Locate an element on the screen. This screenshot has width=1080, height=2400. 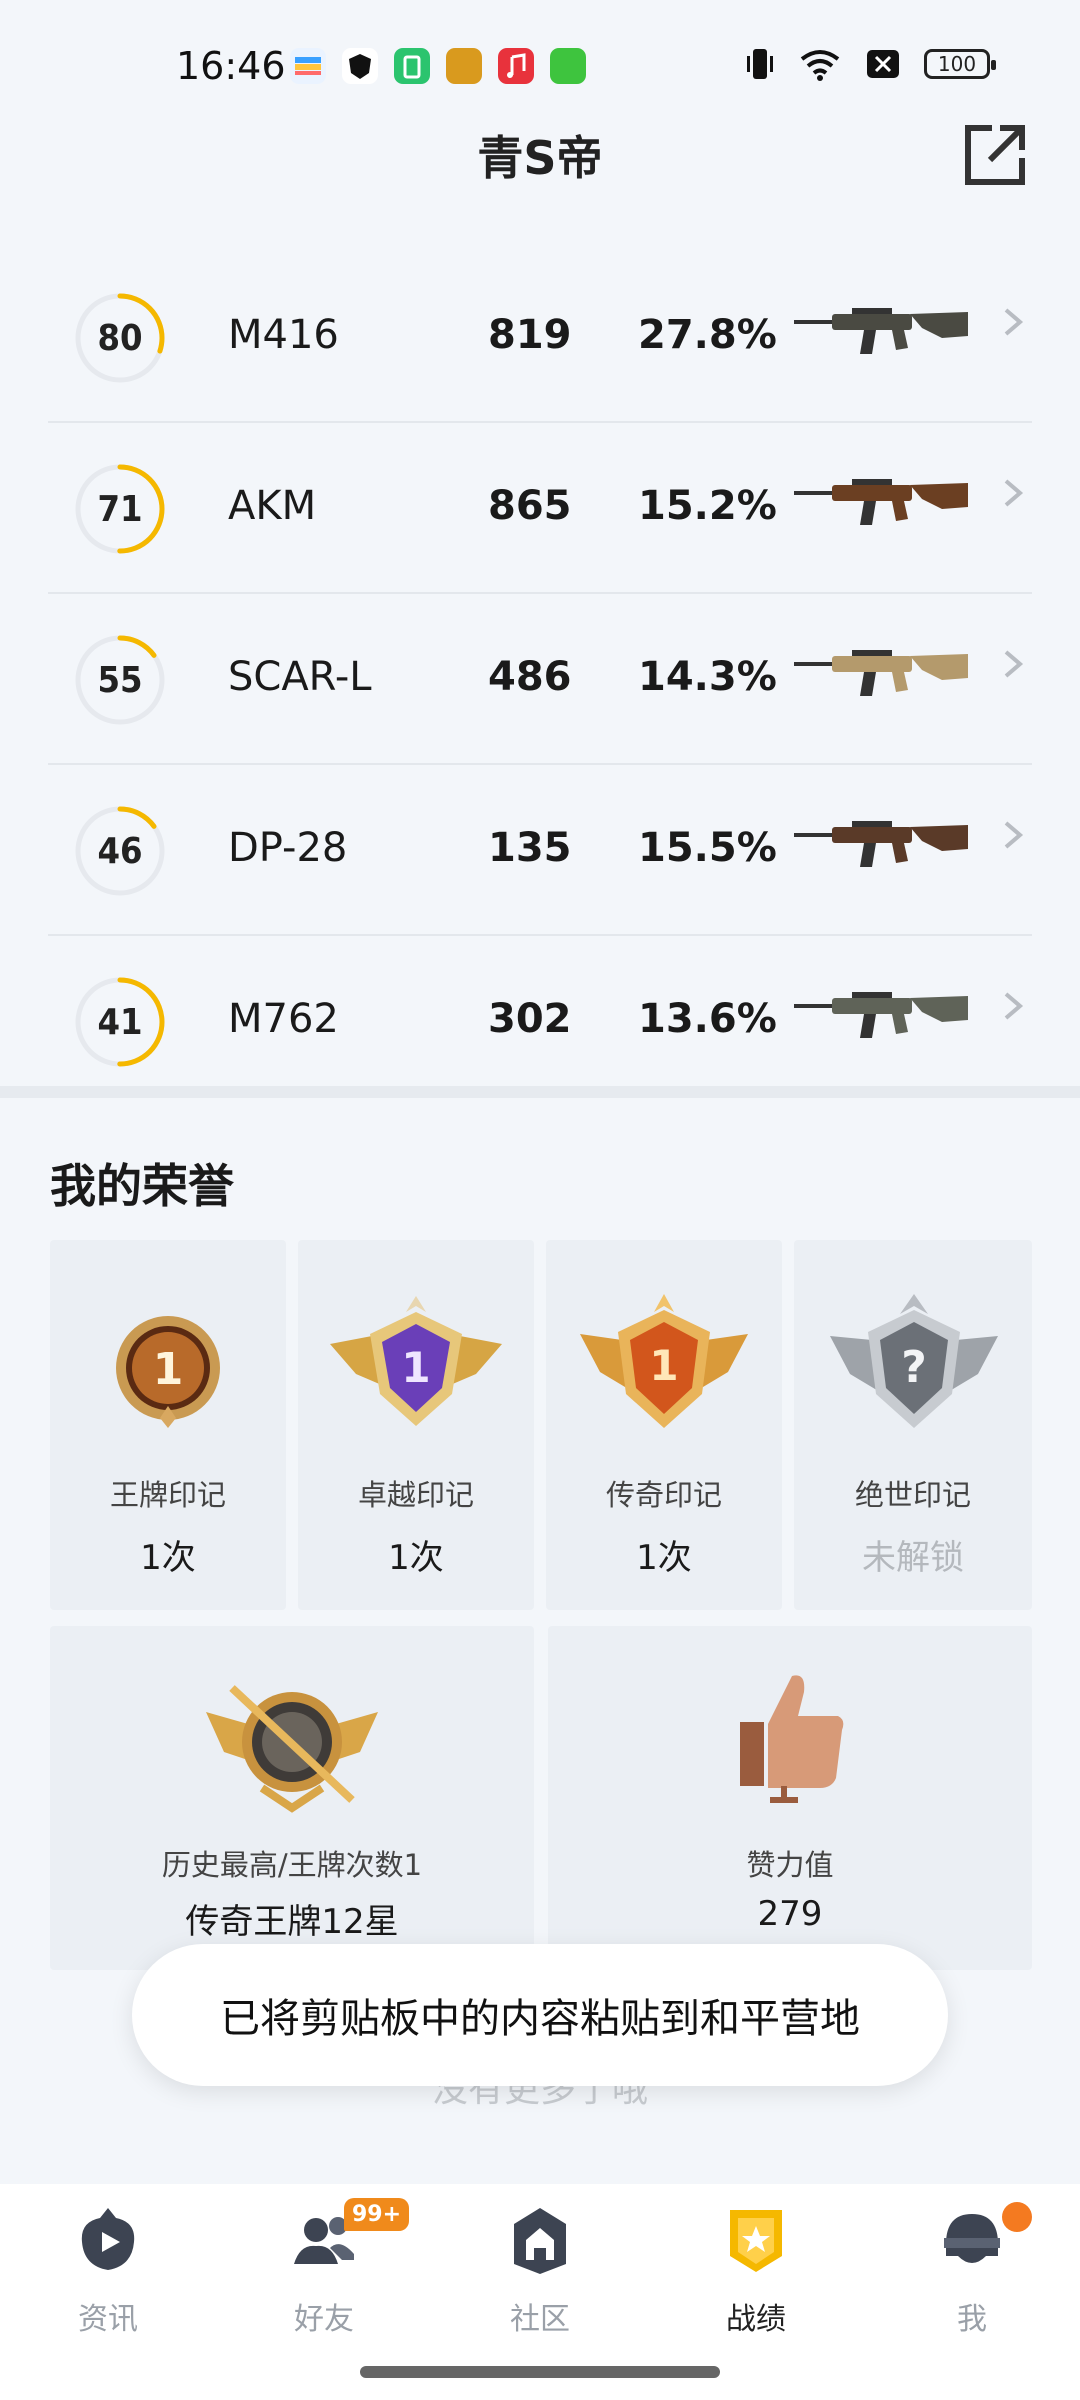
honor-label: 赞力值 is located at coordinates (790, 1865).